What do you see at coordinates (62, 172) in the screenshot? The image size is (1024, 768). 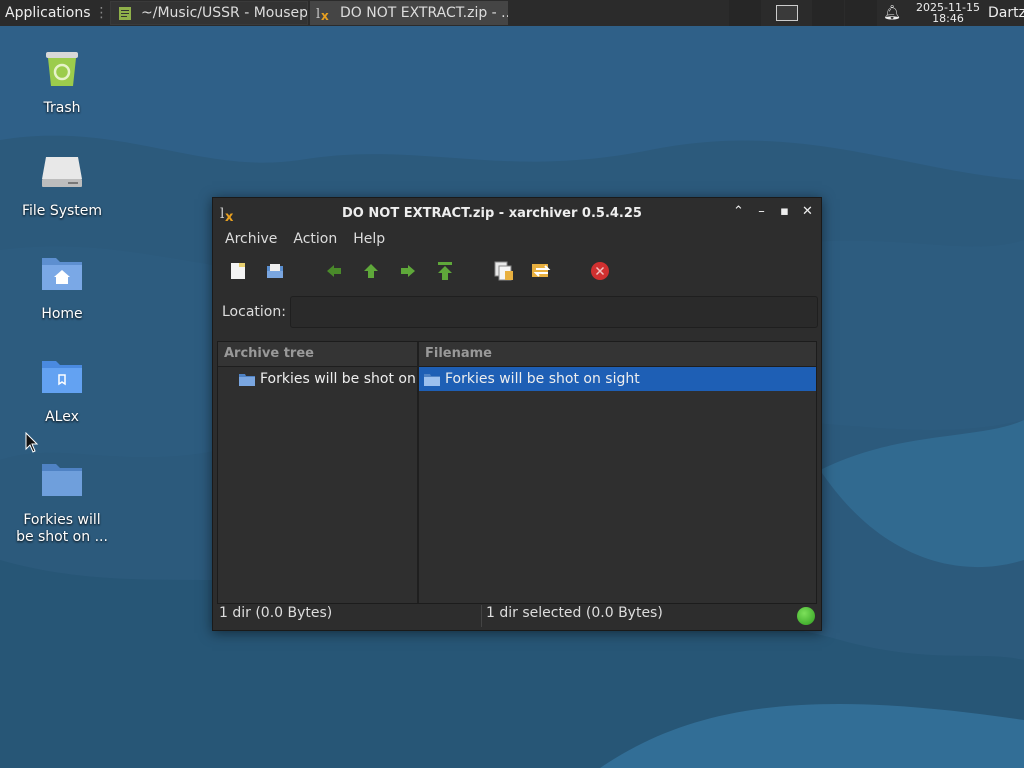 I see `drive-icon` at bounding box center [62, 172].